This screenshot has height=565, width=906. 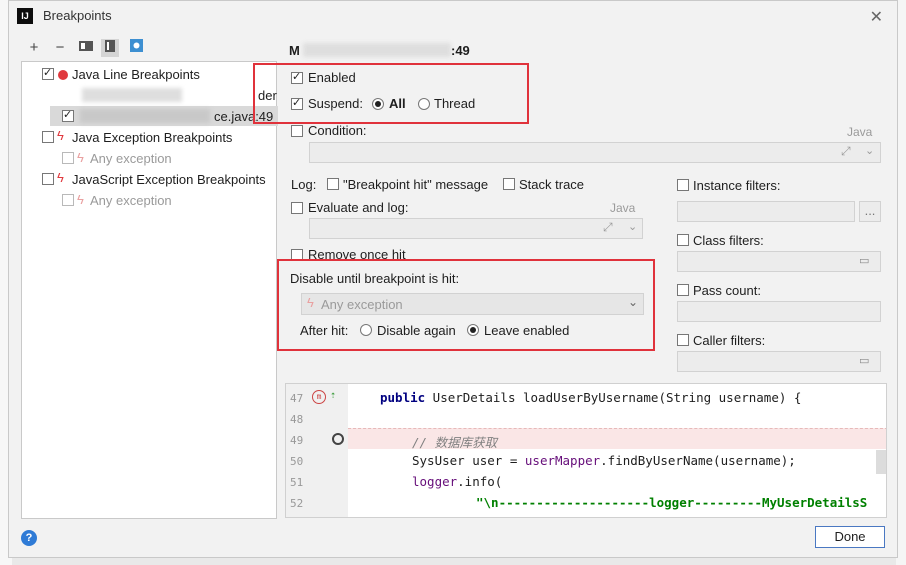 I want to click on line-breakpoint-checkbox, so click(x=68, y=115).